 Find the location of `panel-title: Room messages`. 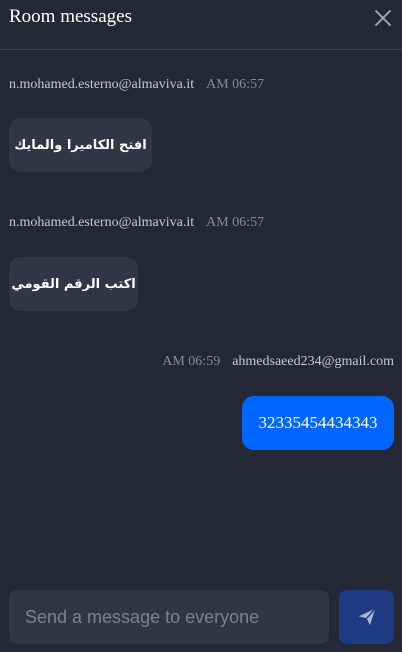

panel-title: Room messages is located at coordinates (70, 16).